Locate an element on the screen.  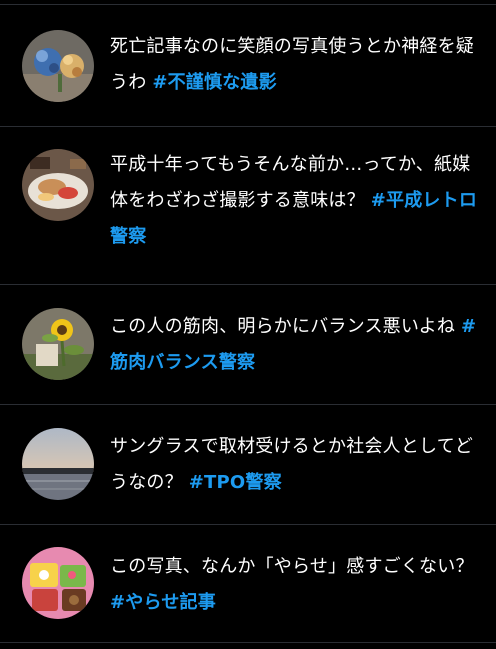
hashtag-link: #不謹慎な遺影 is located at coordinates (214, 82).